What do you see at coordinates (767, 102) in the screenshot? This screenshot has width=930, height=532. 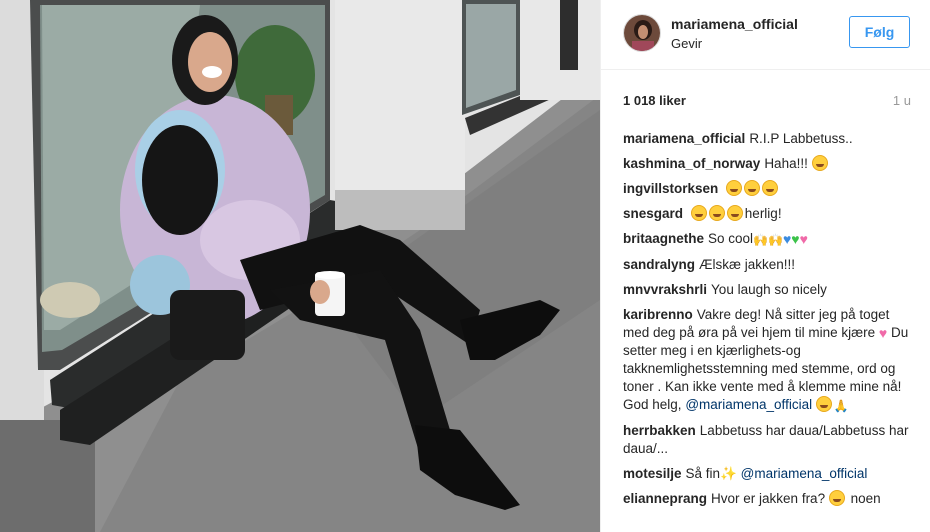 I see `post-stats: 1 018 liker 1 u` at bounding box center [767, 102].